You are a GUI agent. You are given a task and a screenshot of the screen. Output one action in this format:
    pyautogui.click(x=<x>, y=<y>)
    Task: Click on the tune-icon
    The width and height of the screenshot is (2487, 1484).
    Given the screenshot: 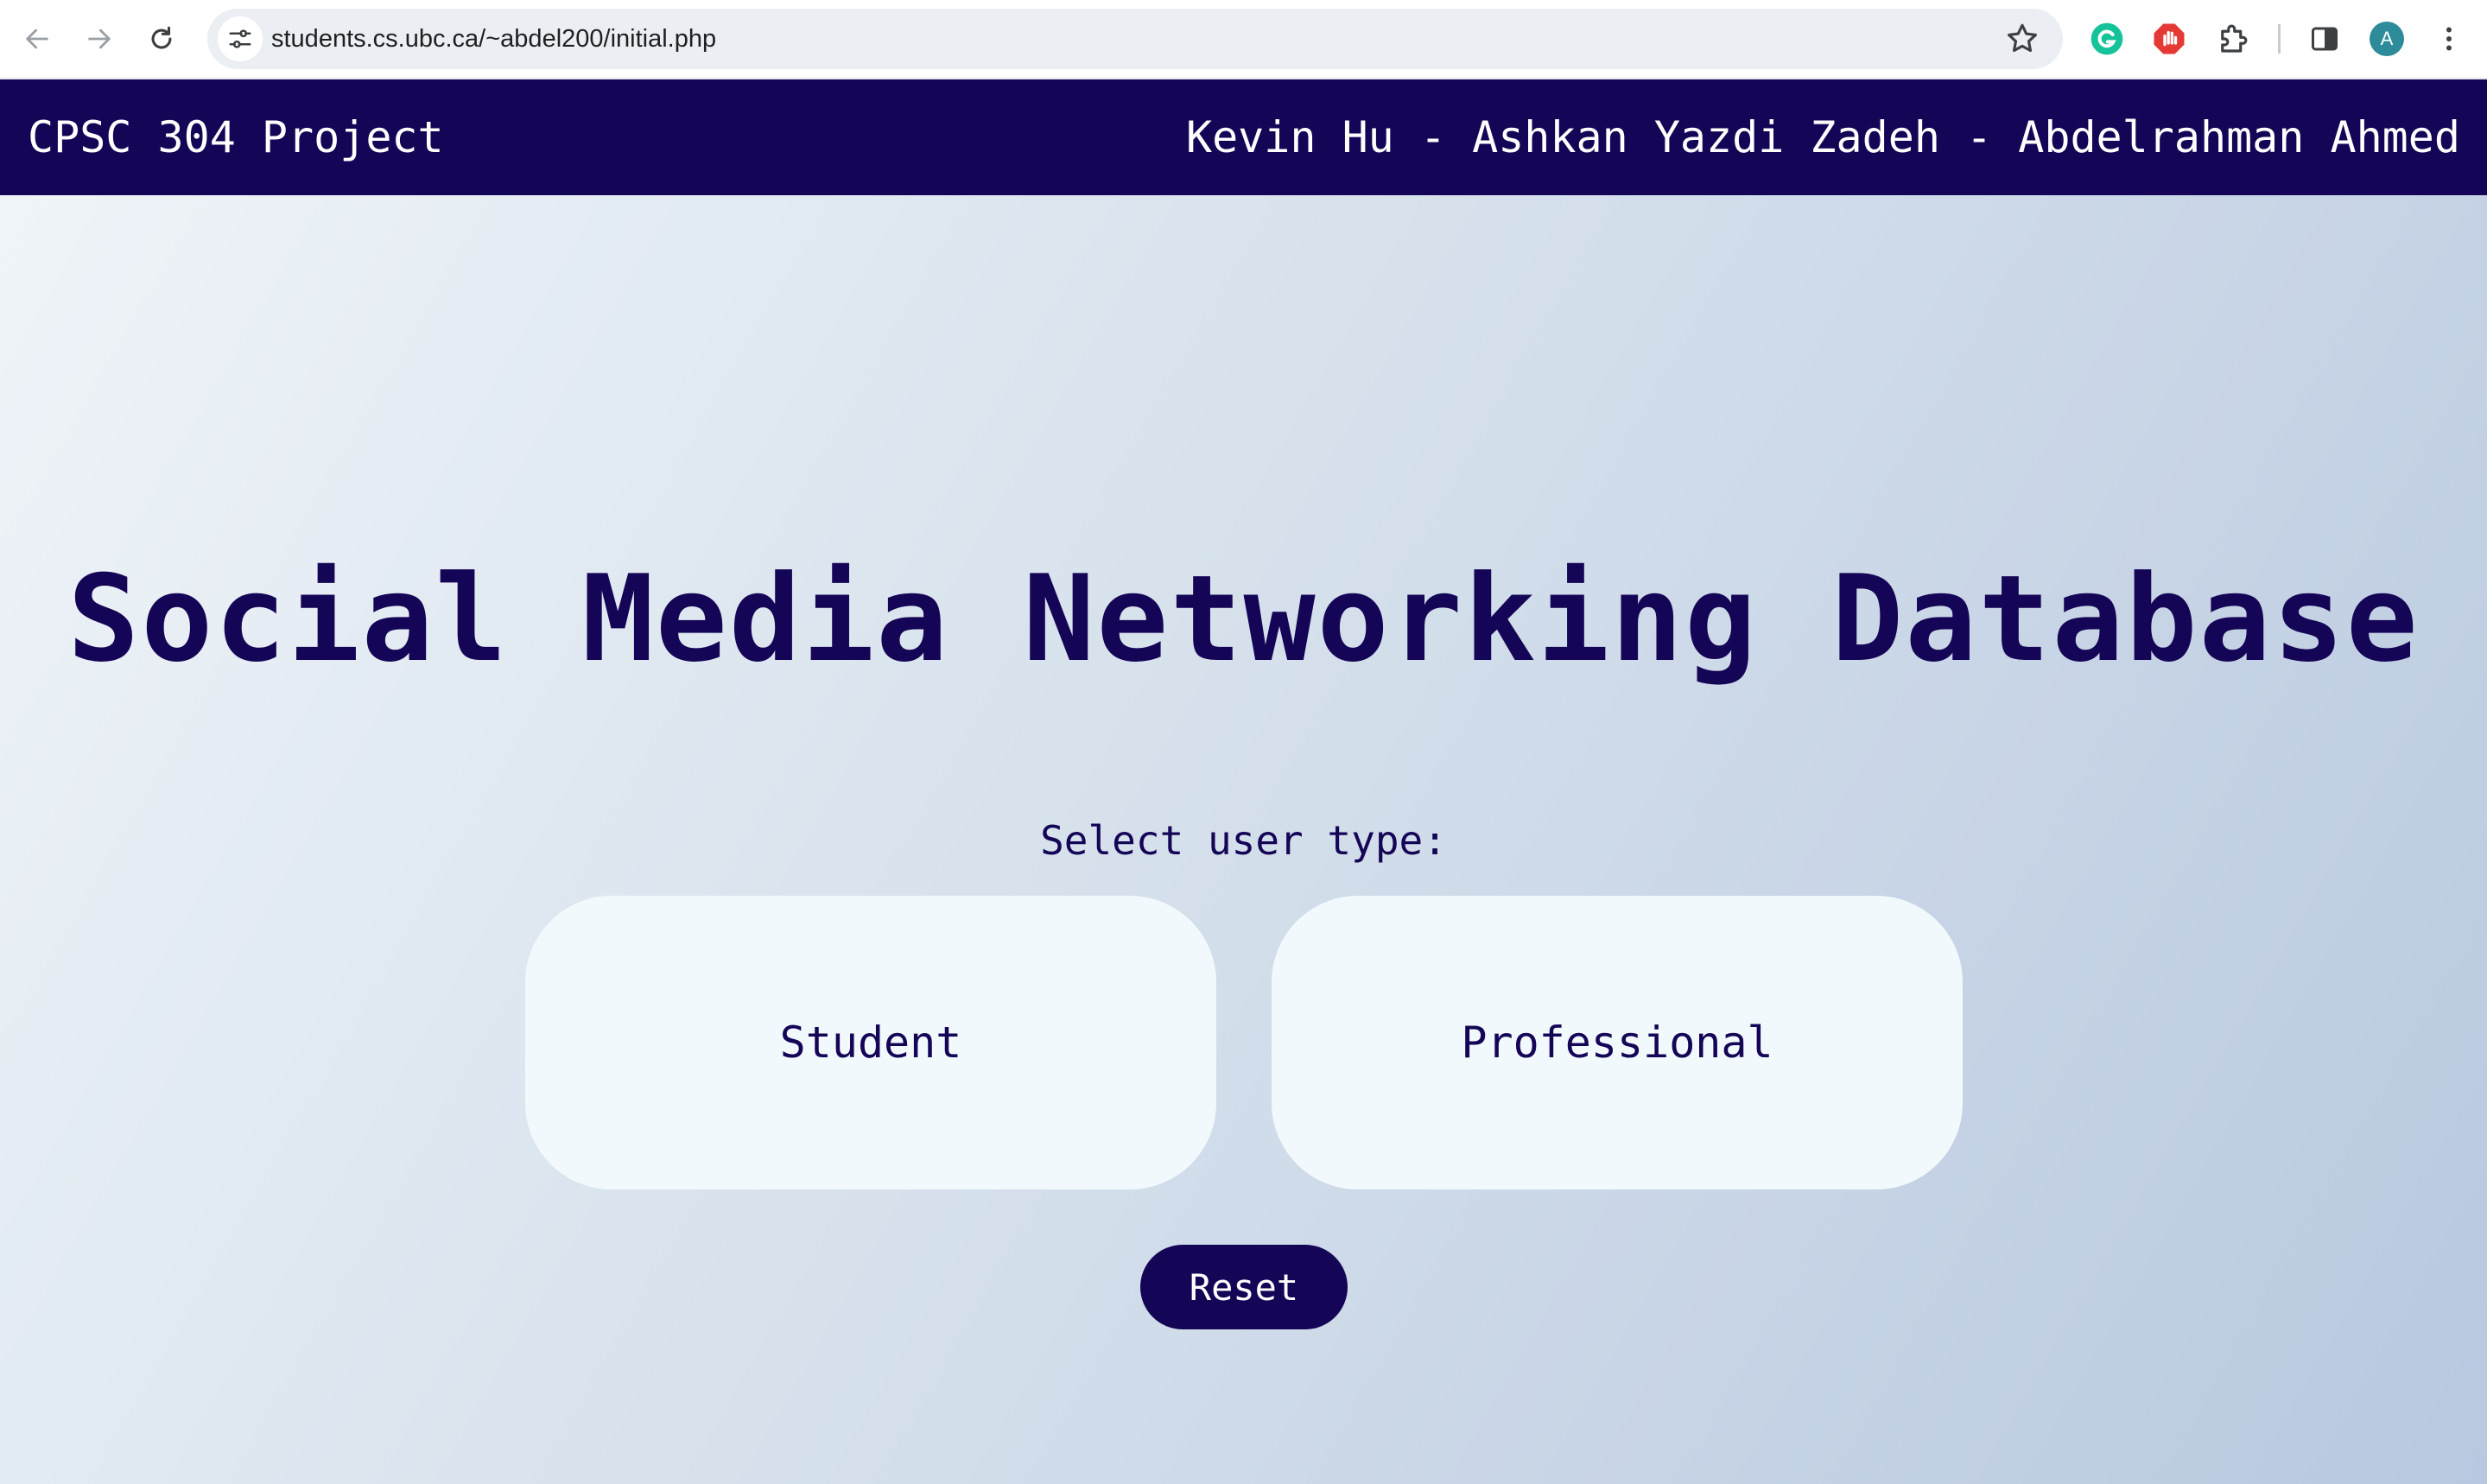 What is the action you would take?
    pyautogui.click(x=240, y=38)
    